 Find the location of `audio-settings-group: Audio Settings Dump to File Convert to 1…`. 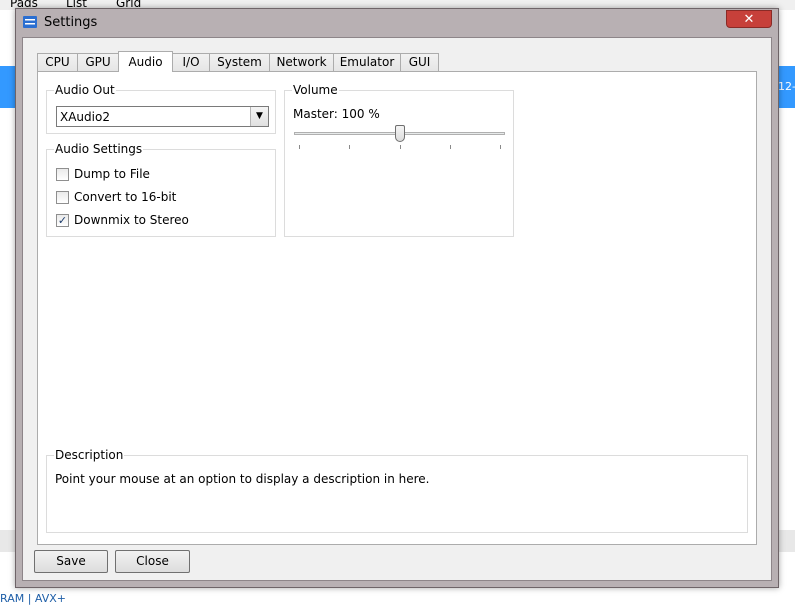

audio-settings-group: Audio Settings Dump to File Convert to 1… is located at coordinates (161, 189).